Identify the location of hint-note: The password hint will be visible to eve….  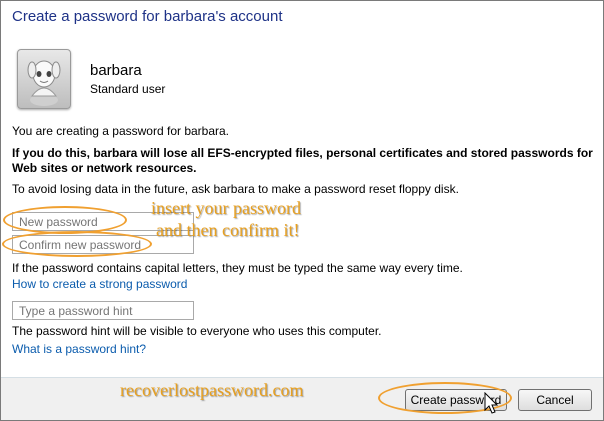
(197, 331).